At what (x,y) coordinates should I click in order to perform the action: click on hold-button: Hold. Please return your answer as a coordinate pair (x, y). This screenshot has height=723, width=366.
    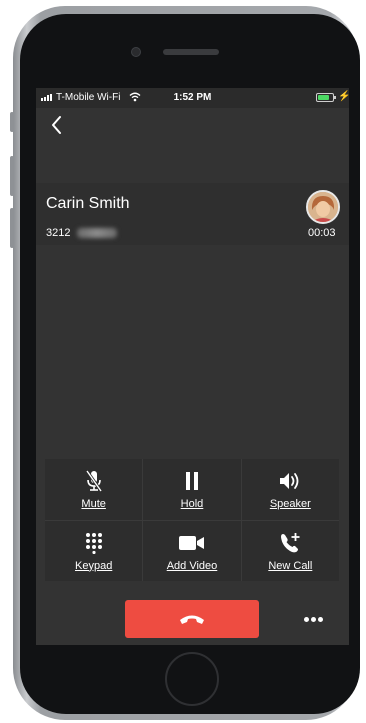
    Looking at the image, I should click on (192, 489).